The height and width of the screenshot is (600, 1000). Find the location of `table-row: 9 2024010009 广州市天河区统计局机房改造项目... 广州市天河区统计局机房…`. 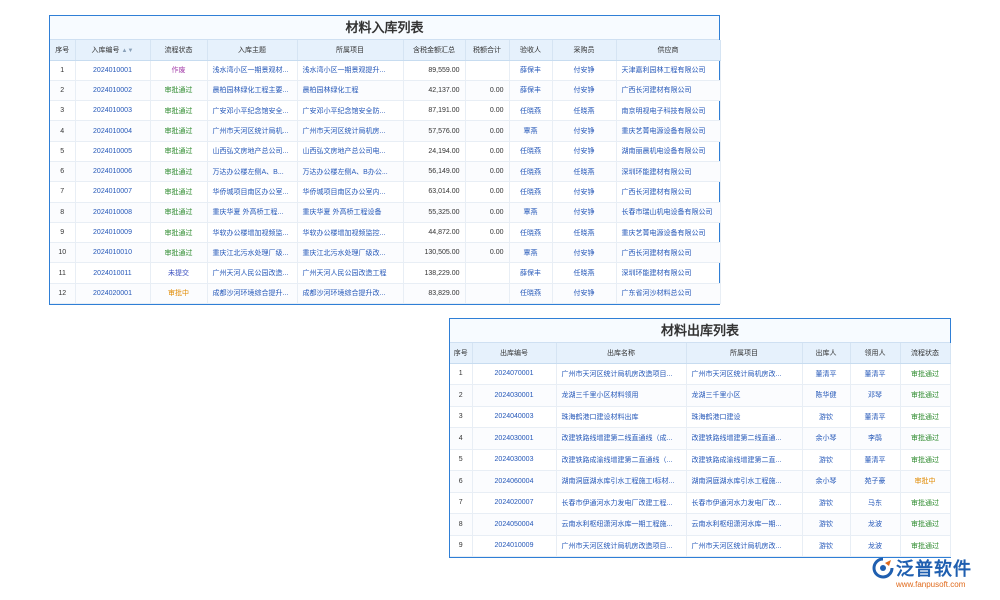

table-row: 9 2024010009 广州市天河区统计局机房改造项目... 广州市天河区统计局机房… is located at coordinates (700, 546).